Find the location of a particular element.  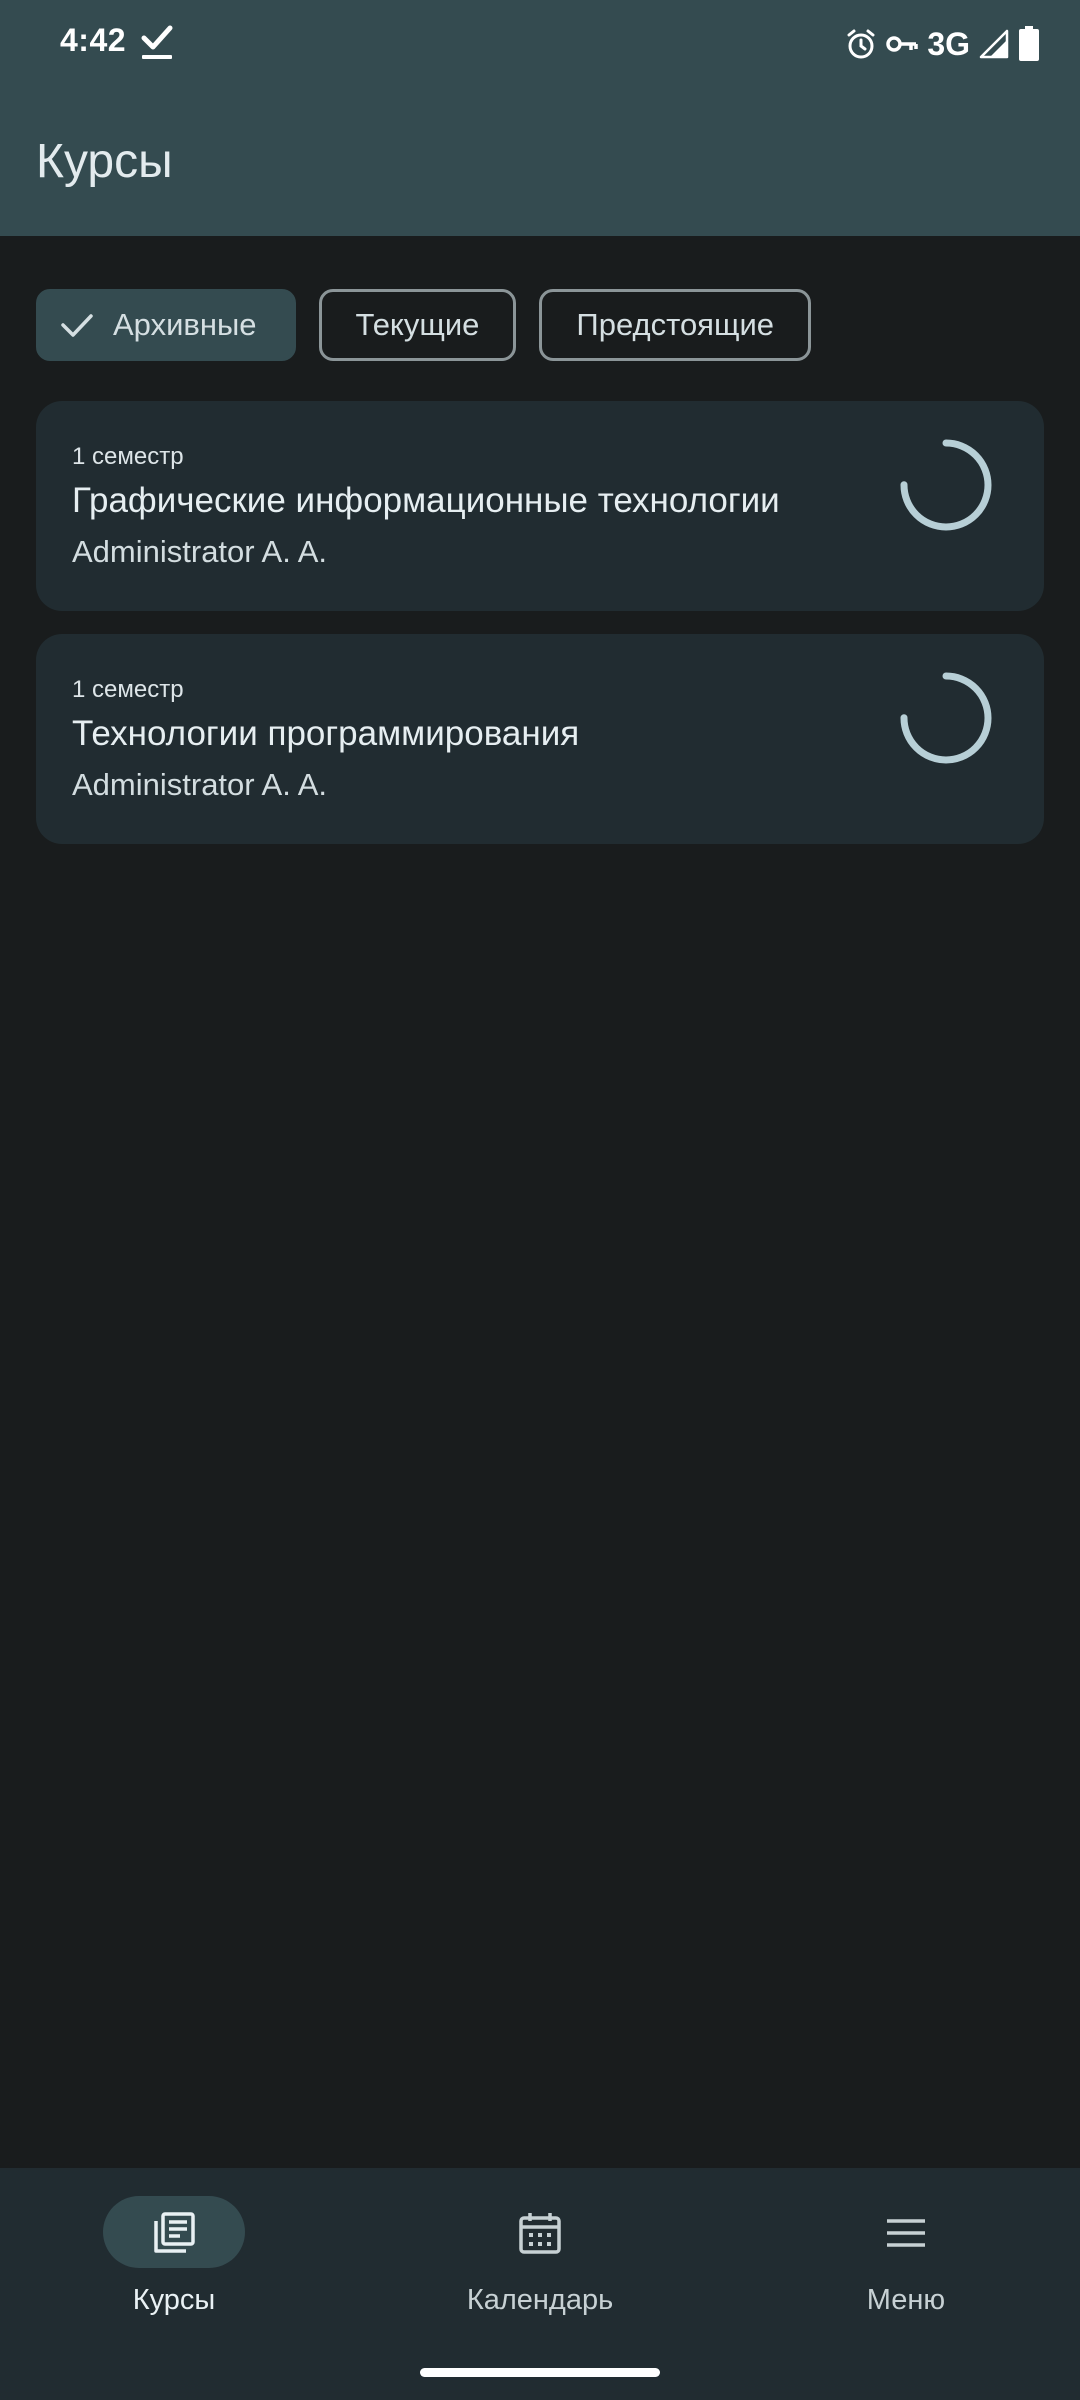

course-title: Технологии программирования is located at coordinates (326, 733).